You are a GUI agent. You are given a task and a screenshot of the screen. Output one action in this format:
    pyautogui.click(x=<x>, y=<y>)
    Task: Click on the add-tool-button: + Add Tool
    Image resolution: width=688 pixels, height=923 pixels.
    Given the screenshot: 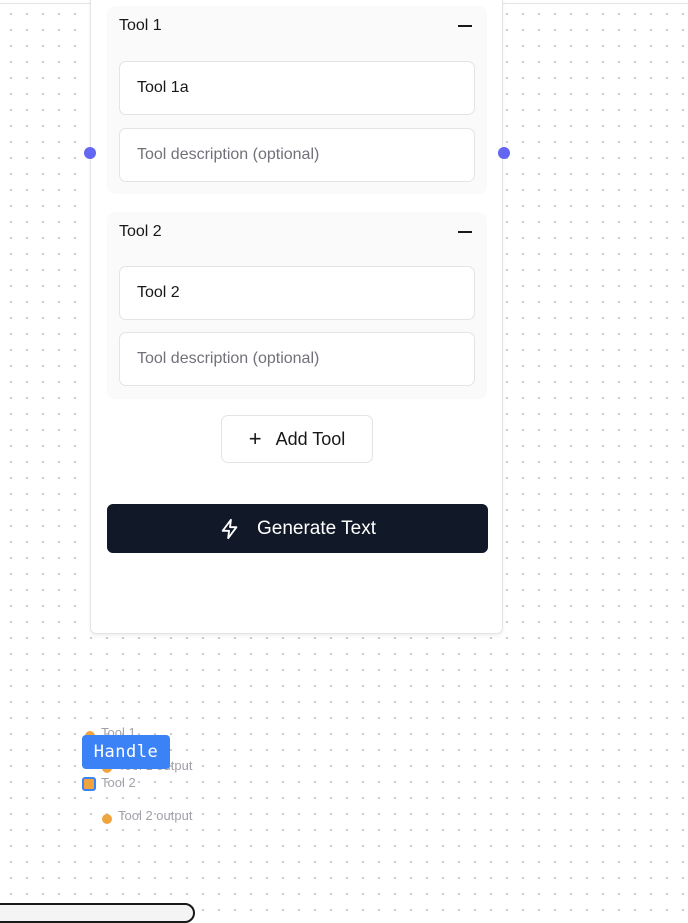 What is the action you would take?
    pyautogui.click(x=297, y=439)
    